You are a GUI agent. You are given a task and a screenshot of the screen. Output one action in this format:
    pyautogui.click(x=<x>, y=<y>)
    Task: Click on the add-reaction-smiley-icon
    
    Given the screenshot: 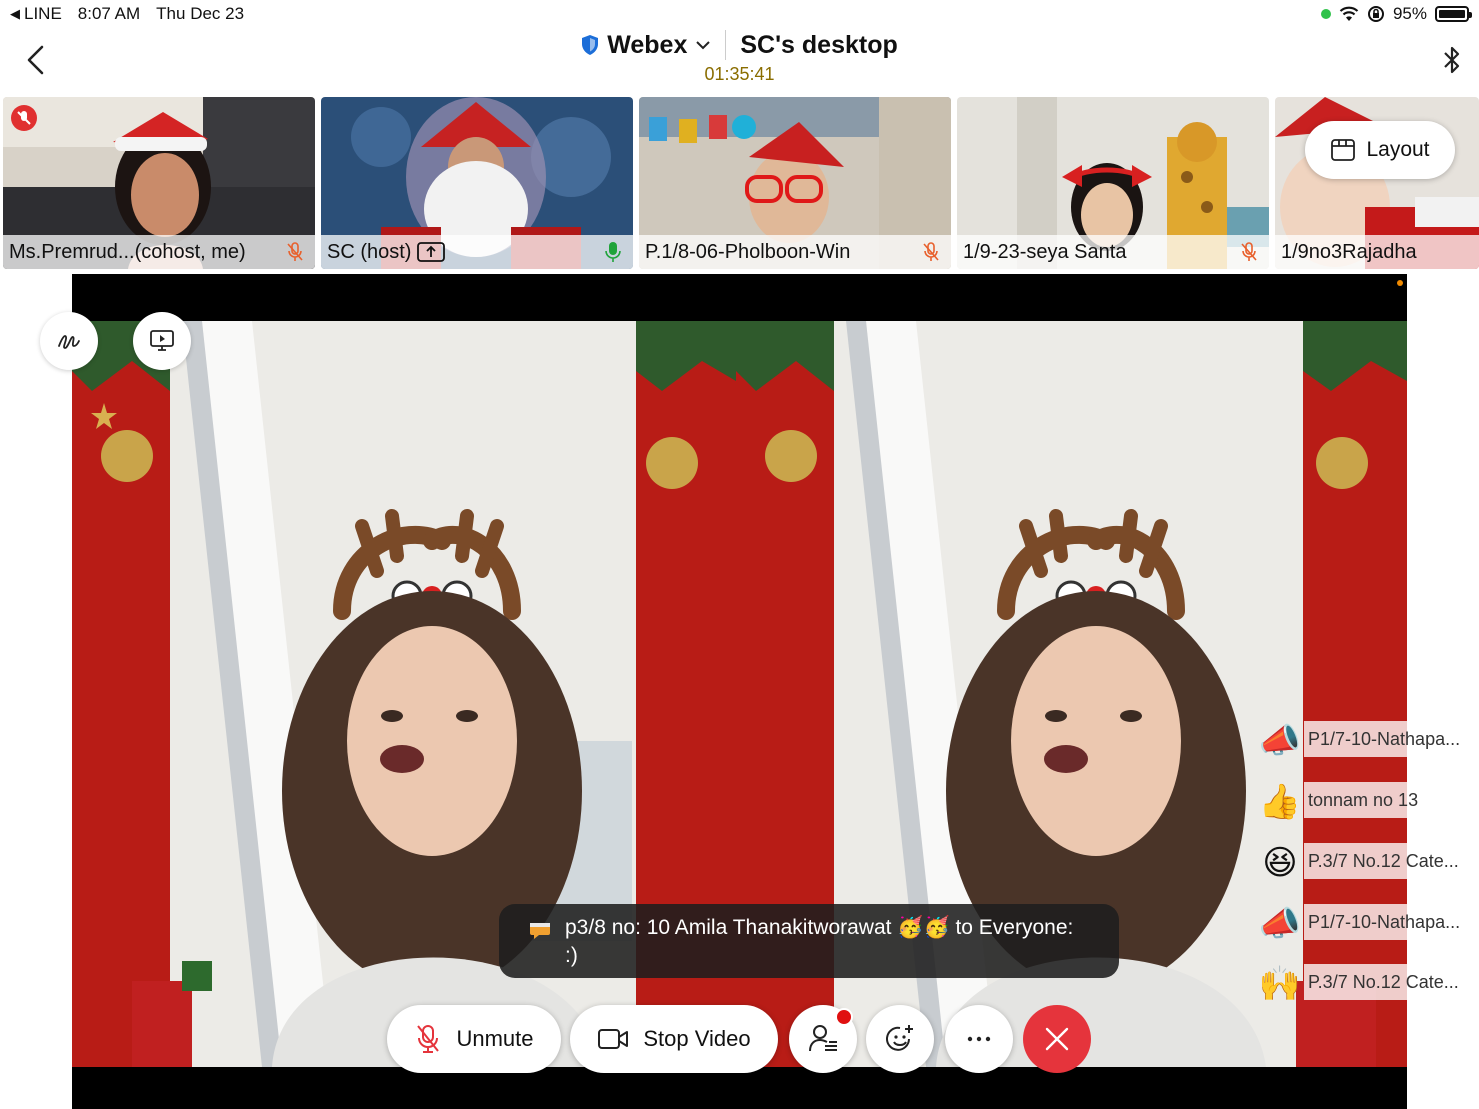 What is the action you would take?
    pyautogui.click(x=899, y=1038)
    